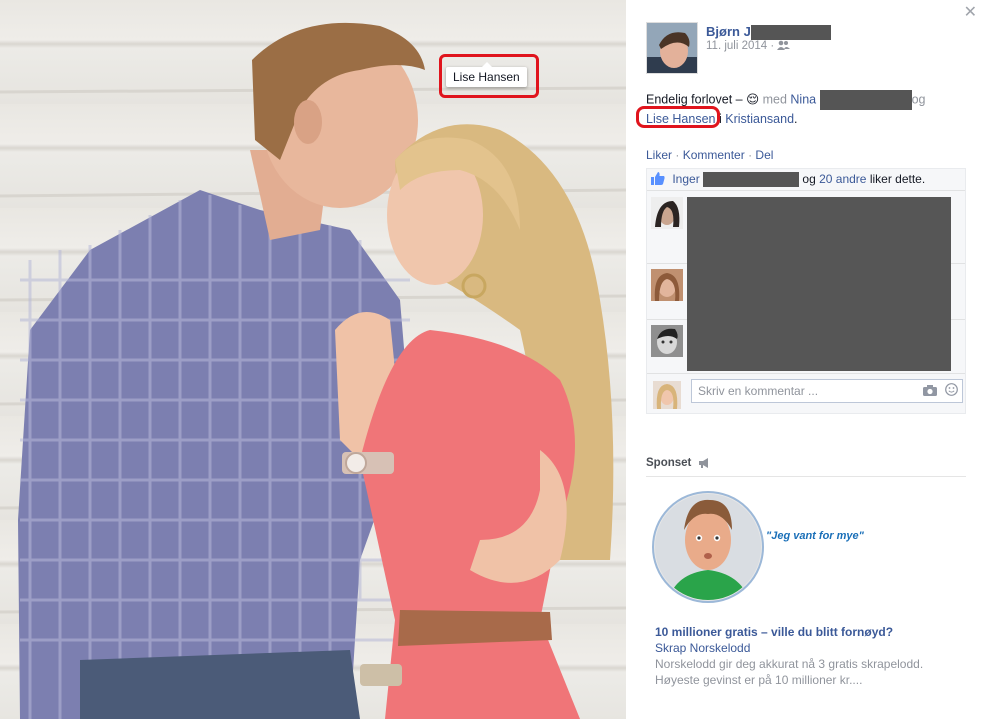 This screenshot has height=719, width=983. Describe the element at coordinates (806, 373) in the screenshot. I see `comment-divider` at that location.